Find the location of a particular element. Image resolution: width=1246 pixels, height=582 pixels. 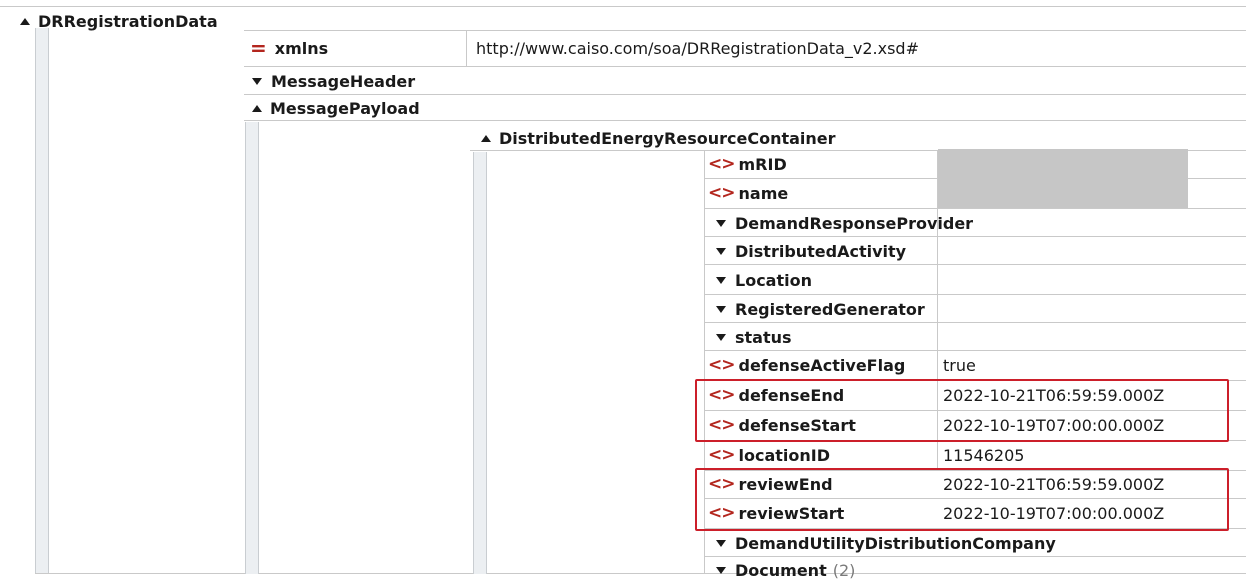

highlight-box-review is located at coordinates (962, 499).